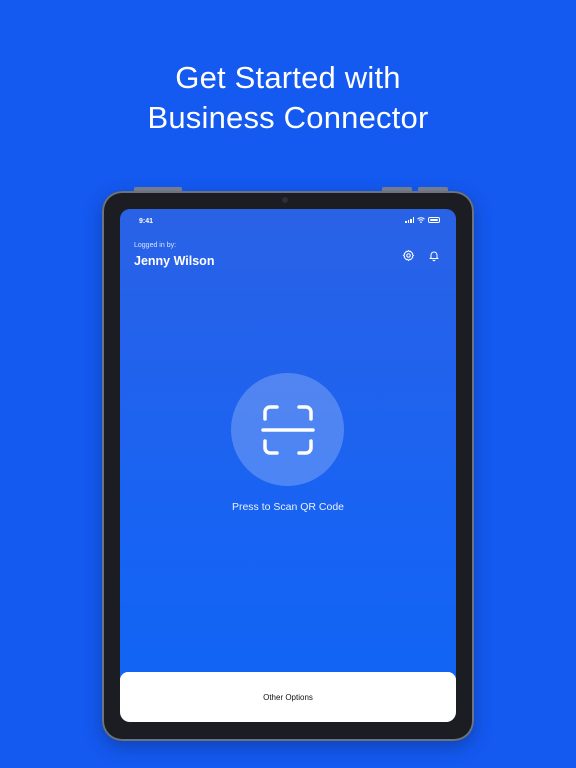 This screenshot has width=576, height=768. Describe the element at coordinates (288, 77) in the screenshot. I see `headline-line-1: Get Started with` at that location.